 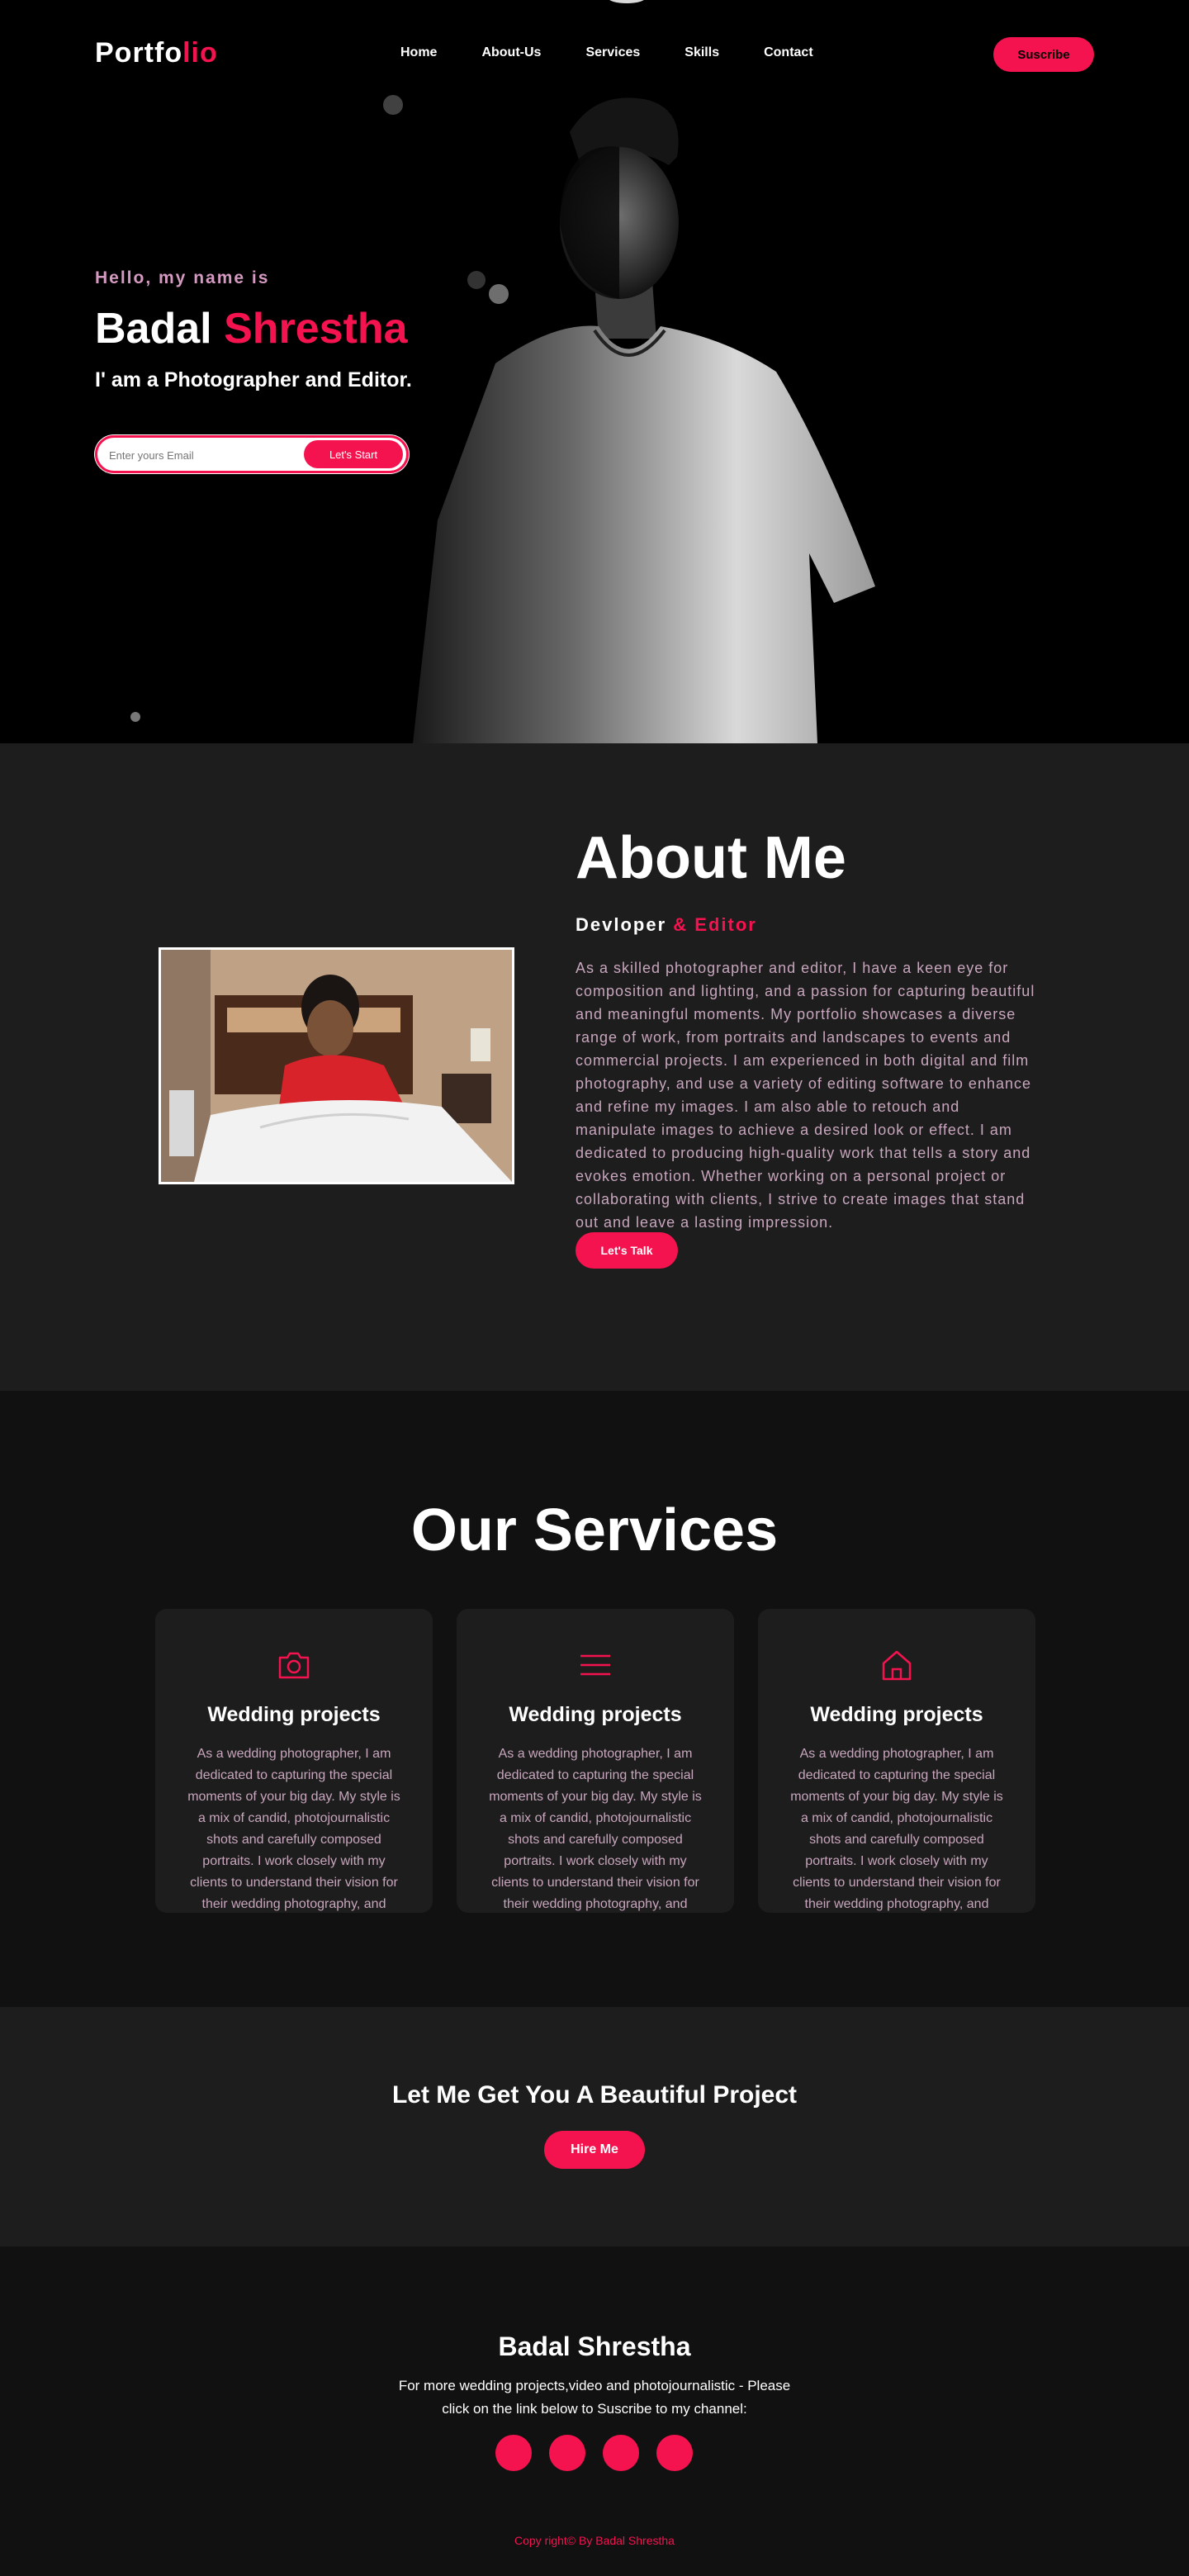 What do you see at coordinates (353, 454) in the screenshot?
I see `lets-start-button: Let's Start` at bounding box center [353, 454].